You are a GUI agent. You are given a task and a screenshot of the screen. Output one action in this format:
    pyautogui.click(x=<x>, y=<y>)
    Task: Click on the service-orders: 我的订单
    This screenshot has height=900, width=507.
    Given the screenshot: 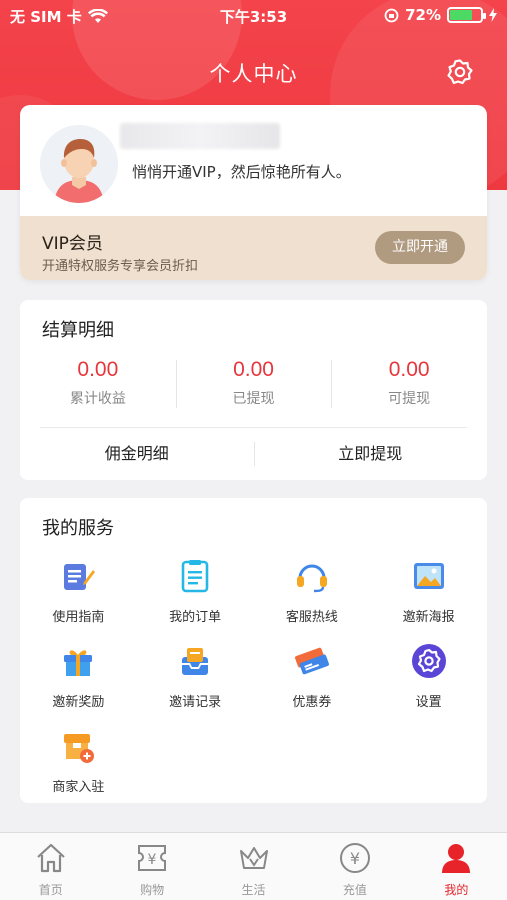 What is the action you would take?
    pyautogui.click(x=195, y=591)
    